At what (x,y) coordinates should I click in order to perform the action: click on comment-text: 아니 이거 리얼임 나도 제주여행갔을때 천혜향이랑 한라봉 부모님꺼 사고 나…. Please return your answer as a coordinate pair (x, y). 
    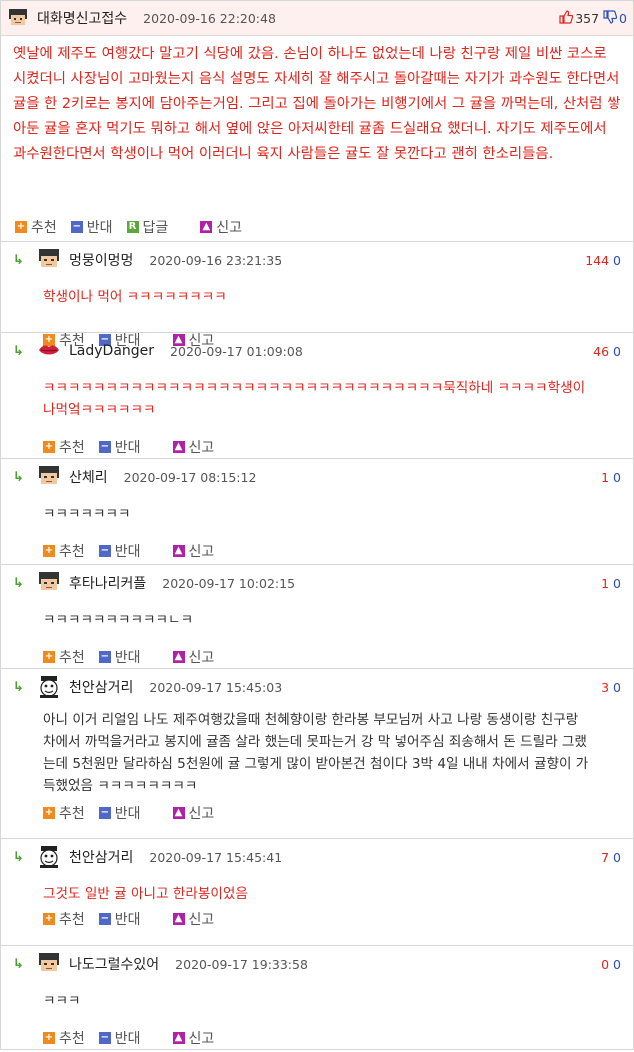
    Looking at the image, I should click on (316, 753).